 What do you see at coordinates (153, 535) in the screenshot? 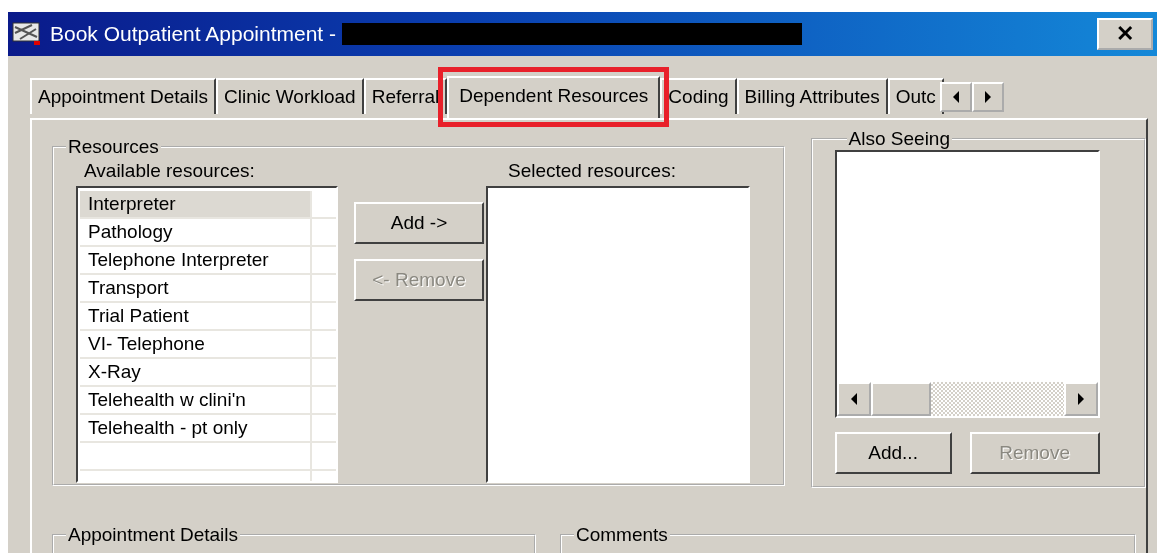
I see `group-title: Appointment Details` at bounding box center [153, 535].